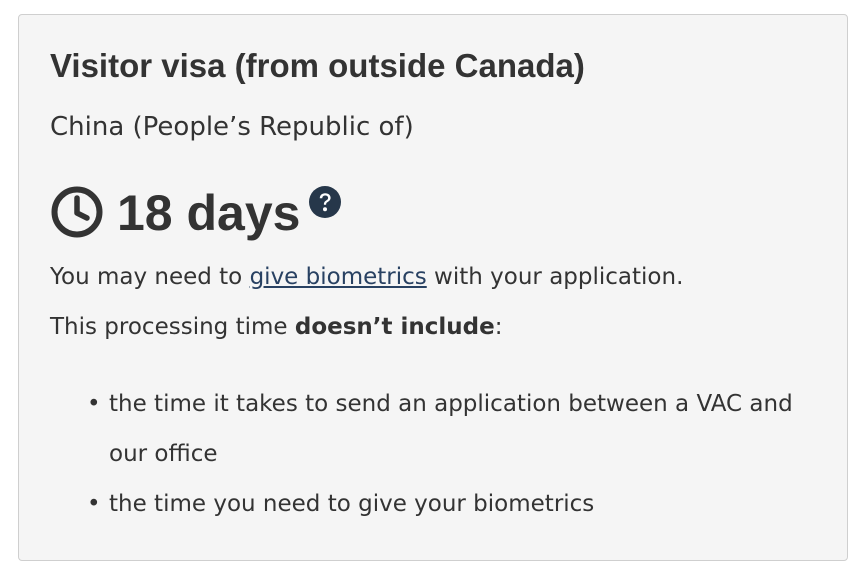  I want to click on country-name: China (People’s Republic of), so click(232, 127).